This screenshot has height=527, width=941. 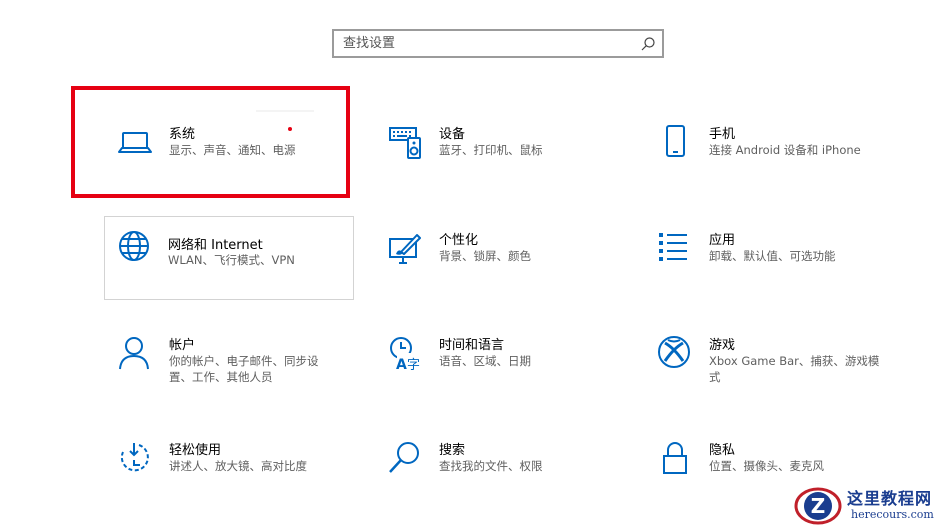 I want to click on ease-of-access-icon, so click(x=134, y=457).